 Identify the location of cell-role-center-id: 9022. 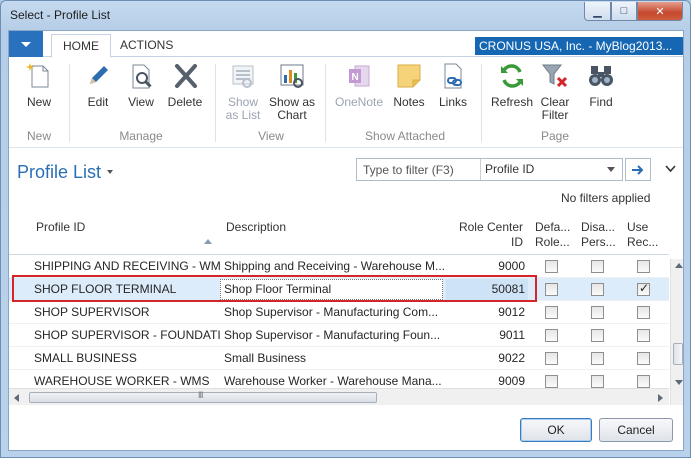
(487, 358).